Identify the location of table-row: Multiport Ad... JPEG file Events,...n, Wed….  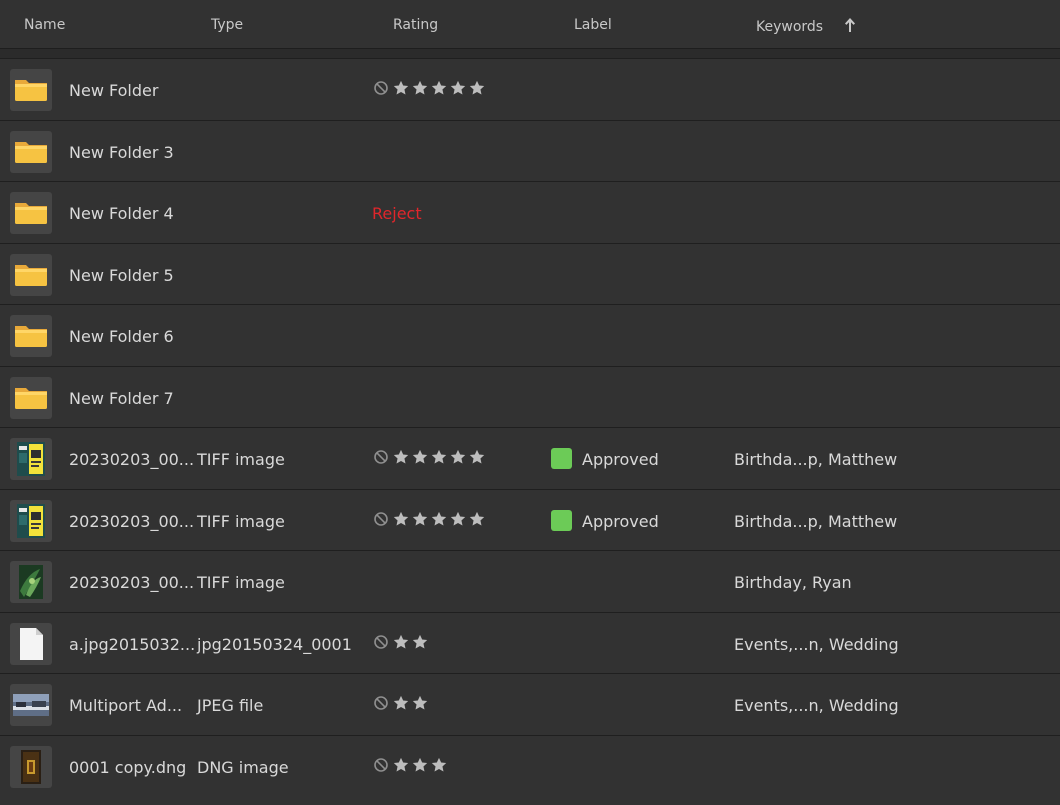
(530, 704).